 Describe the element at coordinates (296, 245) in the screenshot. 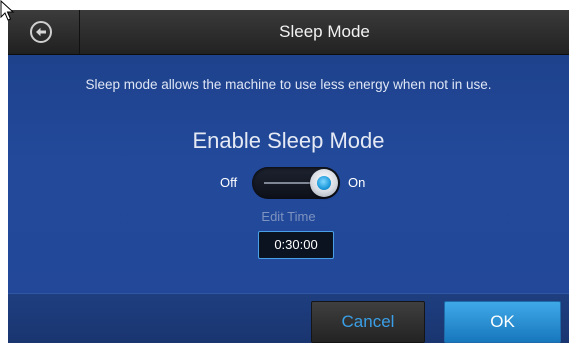

I see `time-input: 0:30:00` at that location.